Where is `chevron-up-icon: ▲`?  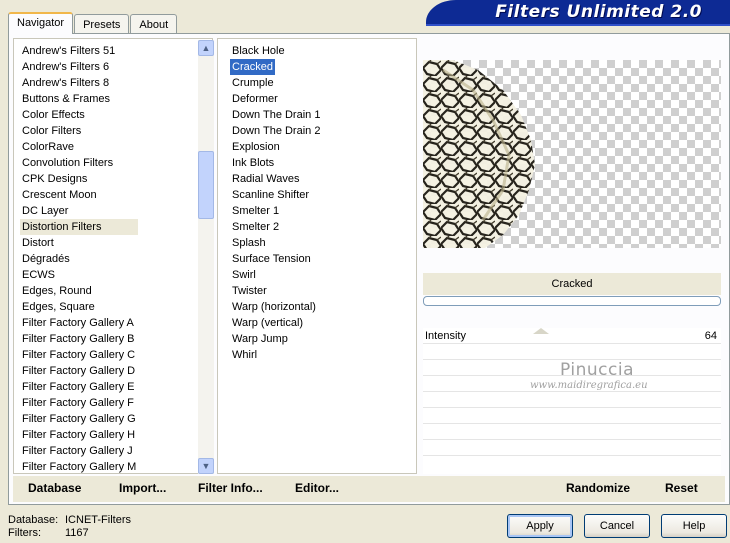 chevron-up-icon: ▲ is located at coordinates (206, 48).